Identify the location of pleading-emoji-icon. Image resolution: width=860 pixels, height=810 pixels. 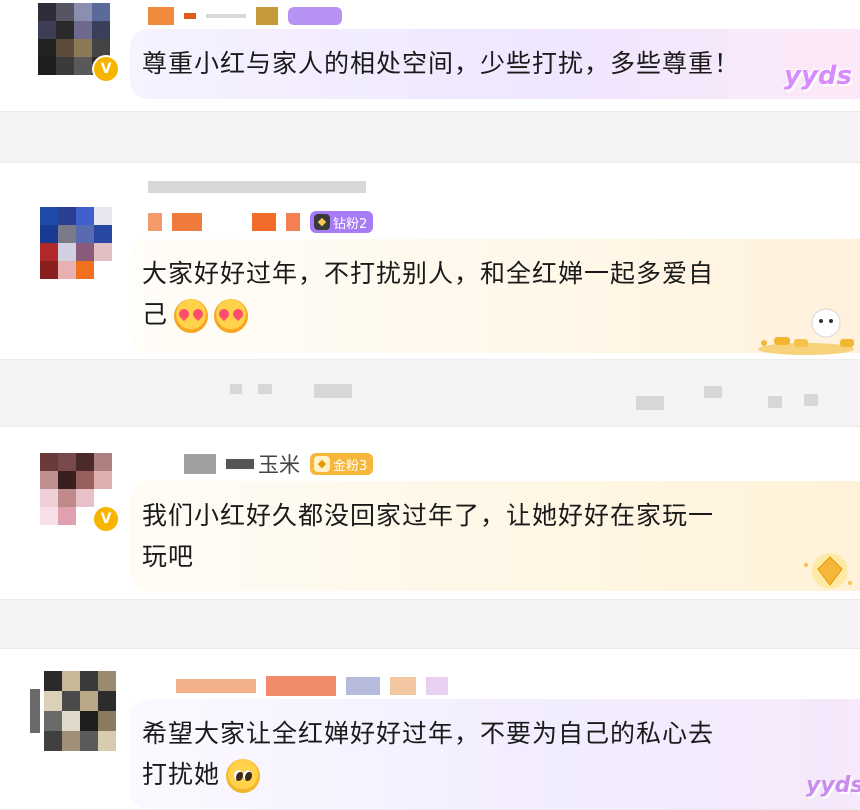
(243, 776).